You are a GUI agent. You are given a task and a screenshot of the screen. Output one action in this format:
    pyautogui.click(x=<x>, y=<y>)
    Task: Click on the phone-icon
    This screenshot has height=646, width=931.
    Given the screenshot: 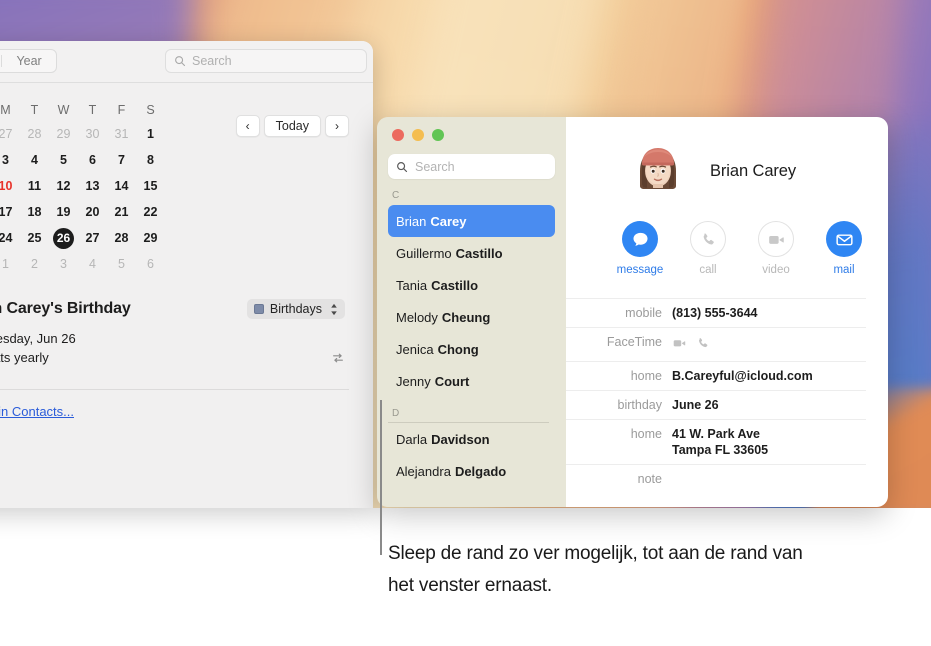 What is the action you would take?
    pyautogui.click(x=703, y=345)
    